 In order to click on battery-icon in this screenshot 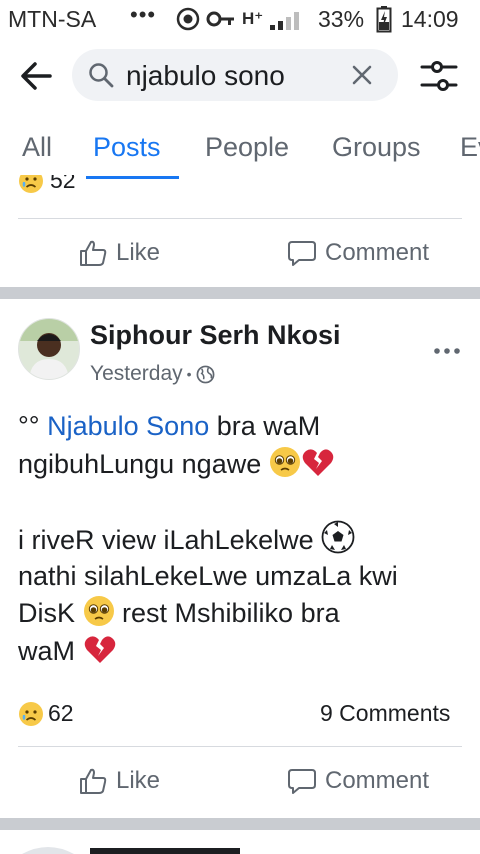, I will do `click(384, 19)`.